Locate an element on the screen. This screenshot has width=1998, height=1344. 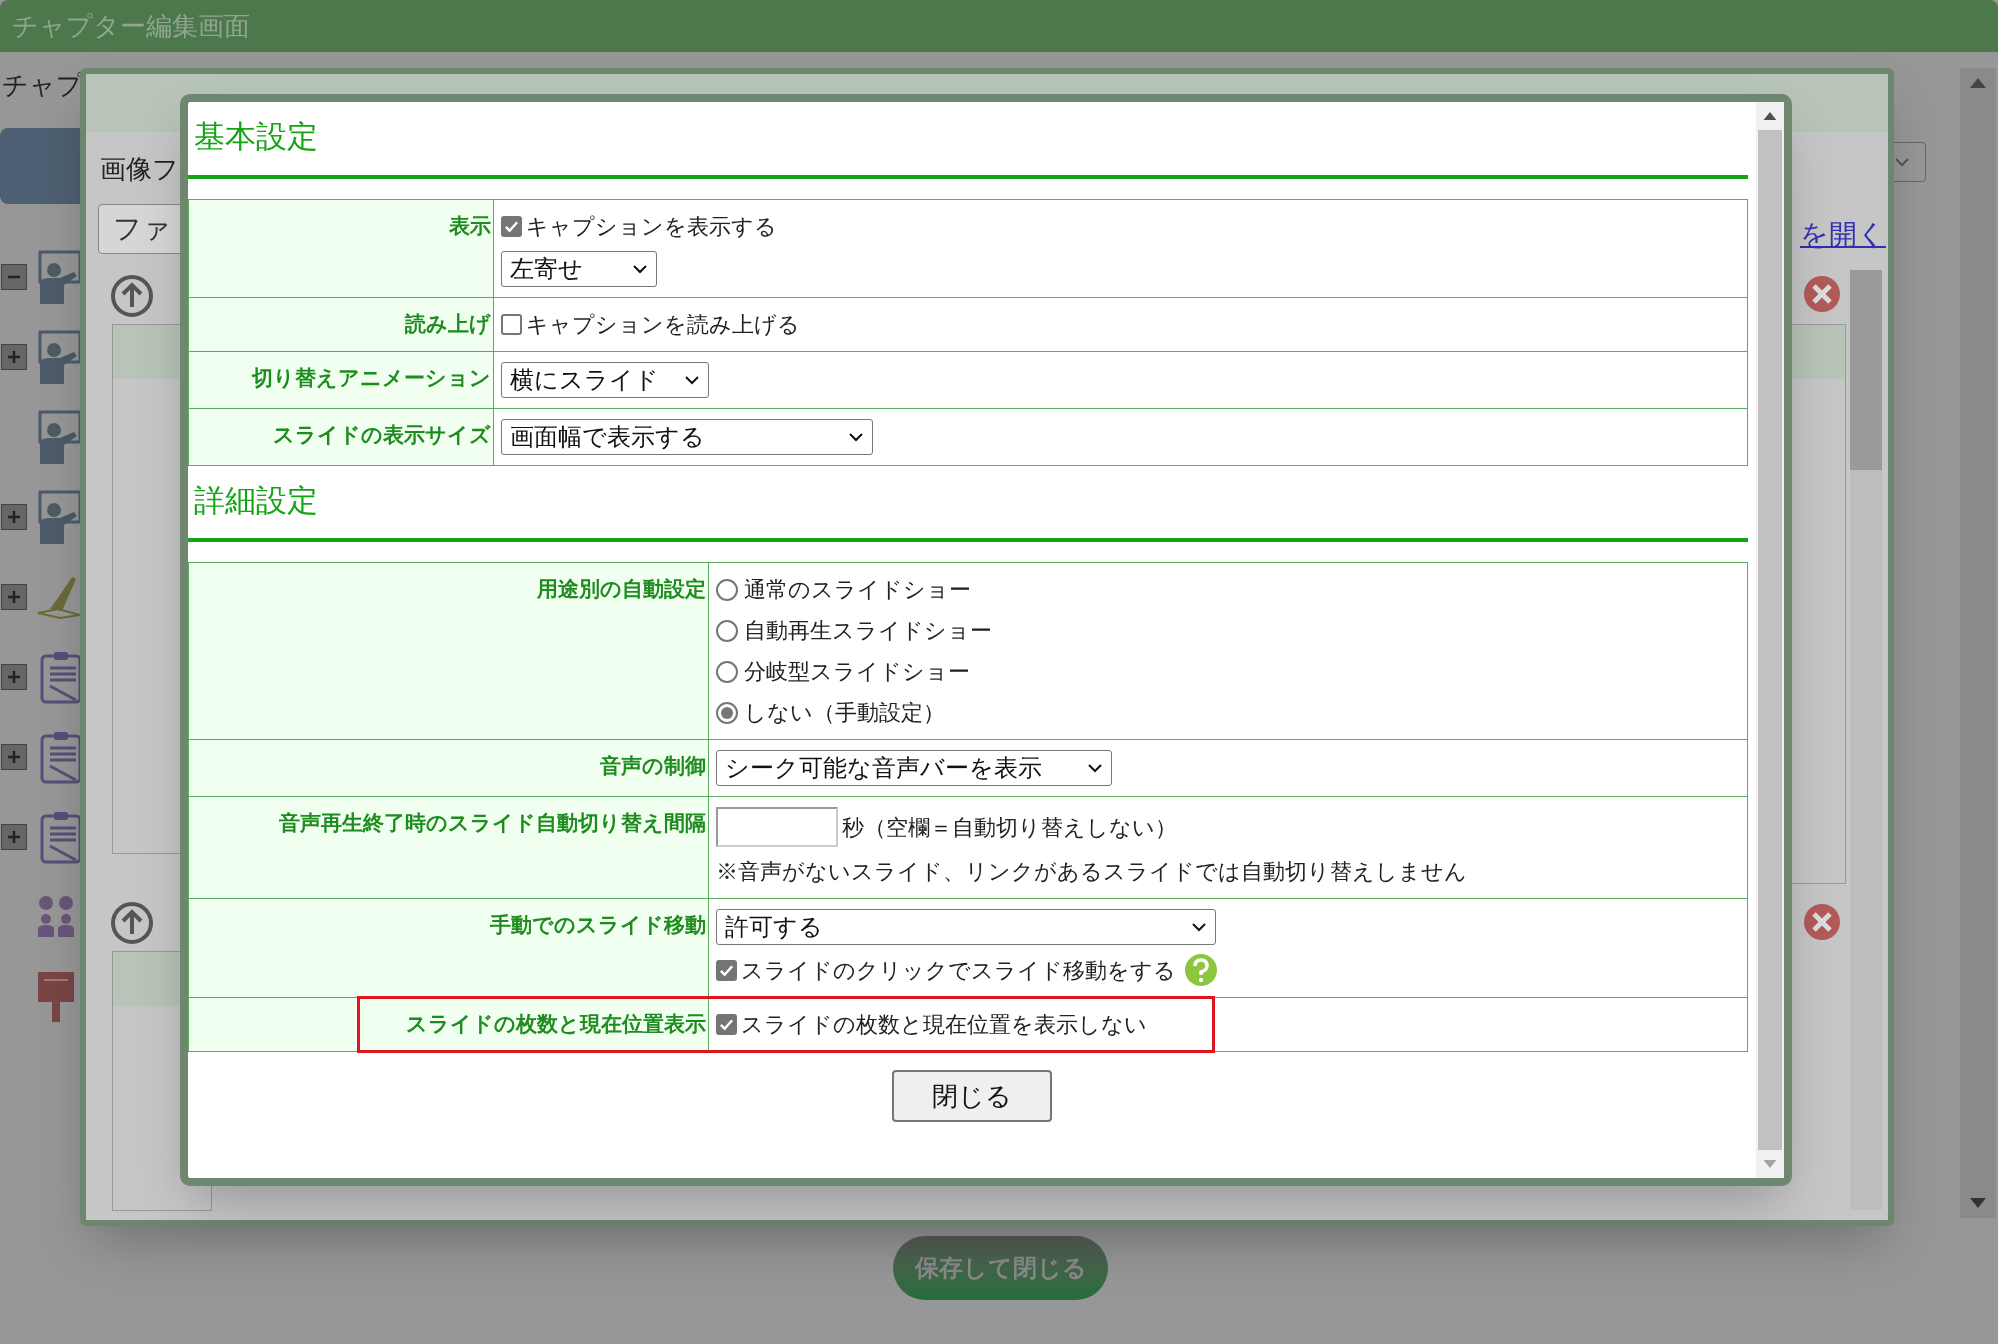
setting-label: 用途別の自動設定 is located at coordinates (621, 589).